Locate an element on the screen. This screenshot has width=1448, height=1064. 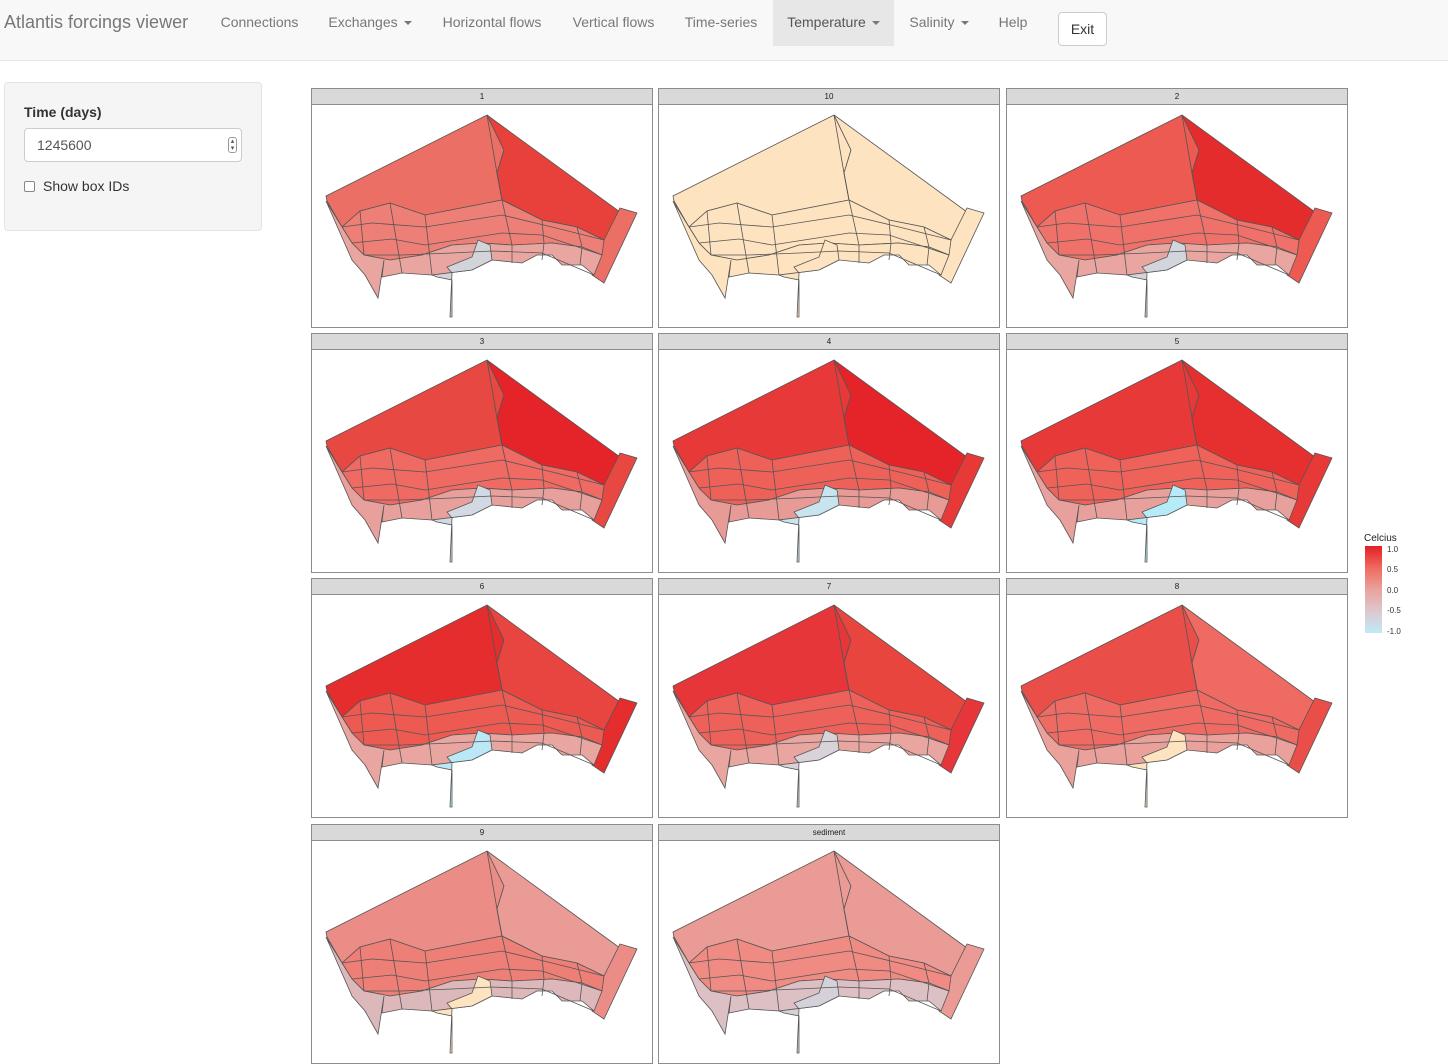
facet-strip-label: 1 is located at coordinates (482, 96).